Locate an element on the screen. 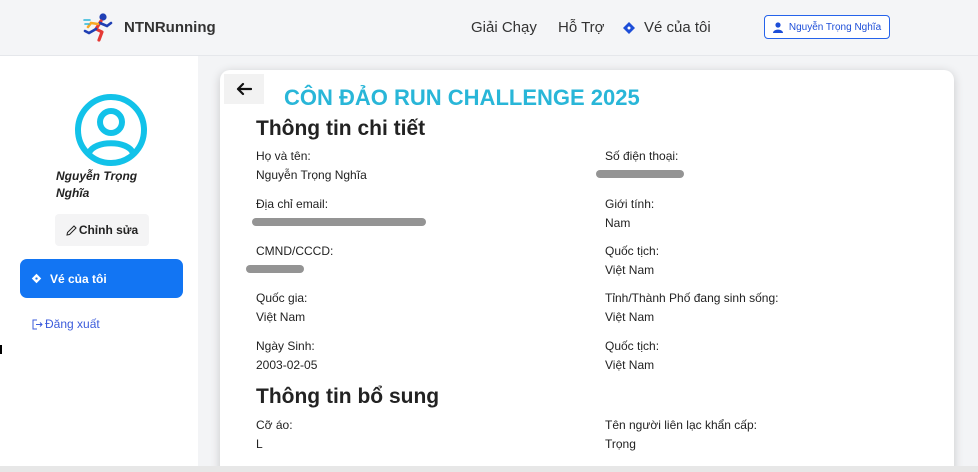 This screenshot has height=472, width=978. profile-user-name: Nguyễn Trọng Nghĩa is located at coordinates (97, 184).